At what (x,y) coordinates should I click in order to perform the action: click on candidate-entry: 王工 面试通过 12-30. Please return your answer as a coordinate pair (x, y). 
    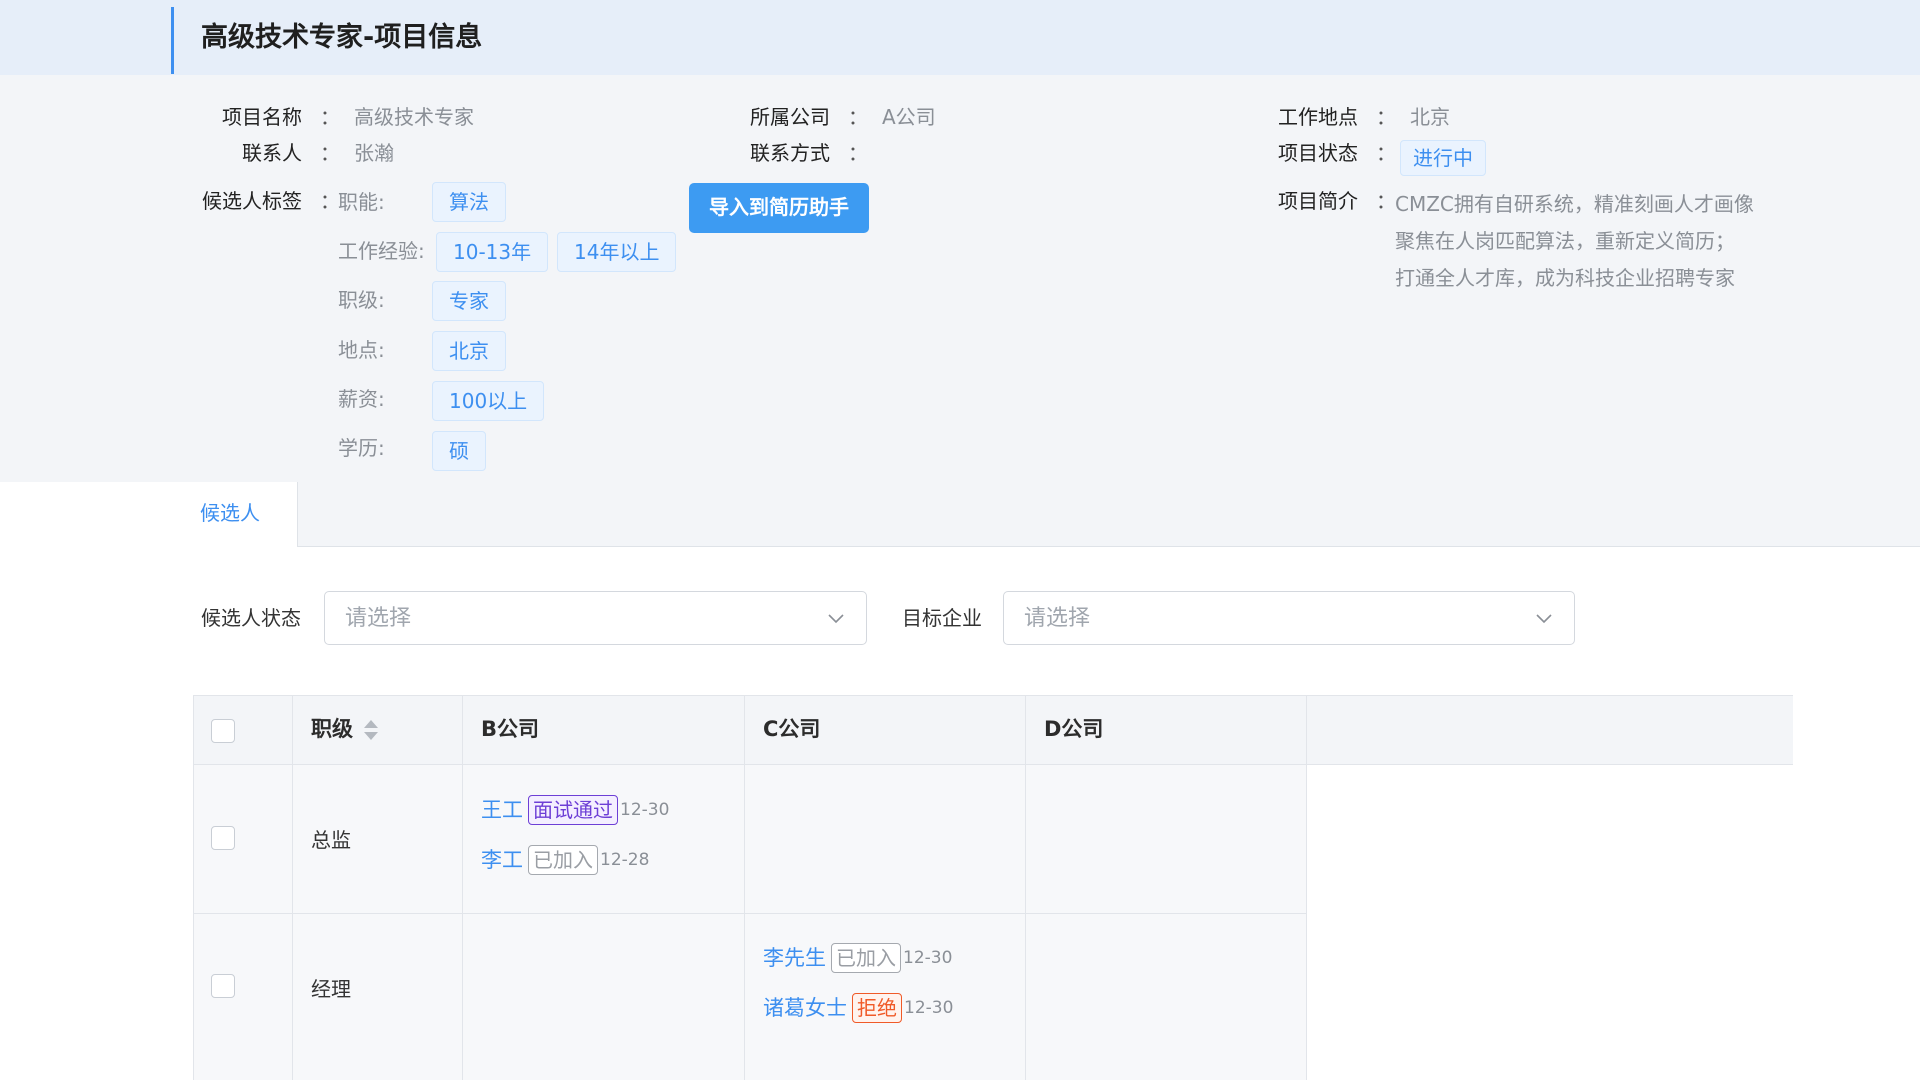
    Looking at the image, I should click on (575, 810).